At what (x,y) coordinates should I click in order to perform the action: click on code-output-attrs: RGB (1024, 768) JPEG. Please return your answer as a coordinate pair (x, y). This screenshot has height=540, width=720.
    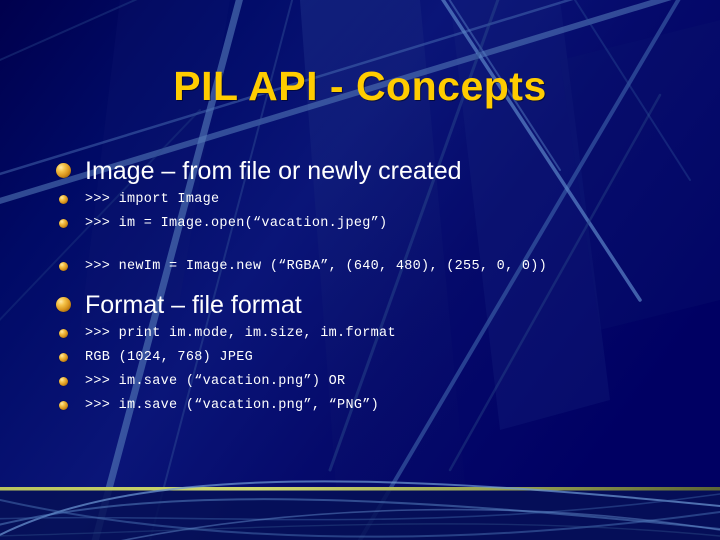
    Looking at the image, I should click on (169, 357).